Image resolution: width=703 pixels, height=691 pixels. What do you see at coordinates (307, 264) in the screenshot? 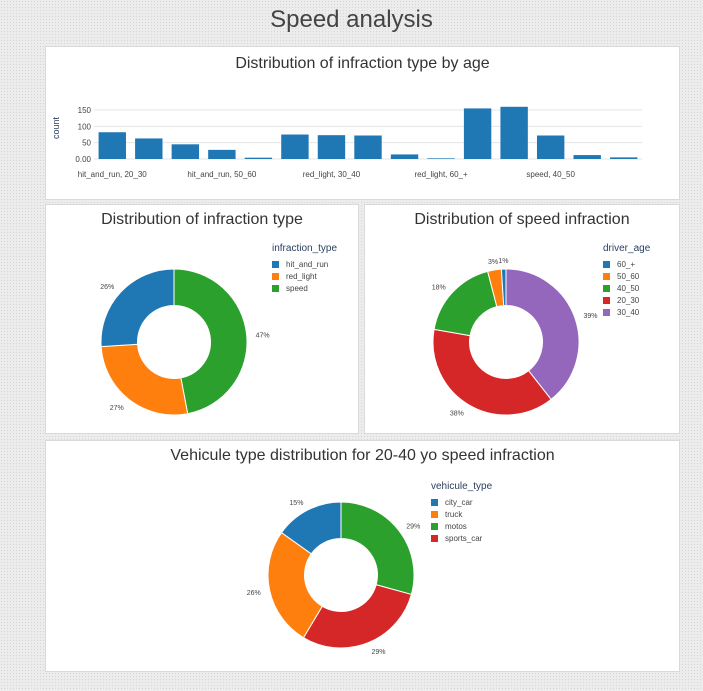
I see `legend-label: hit_and_run` at bounding box center [307, 264].